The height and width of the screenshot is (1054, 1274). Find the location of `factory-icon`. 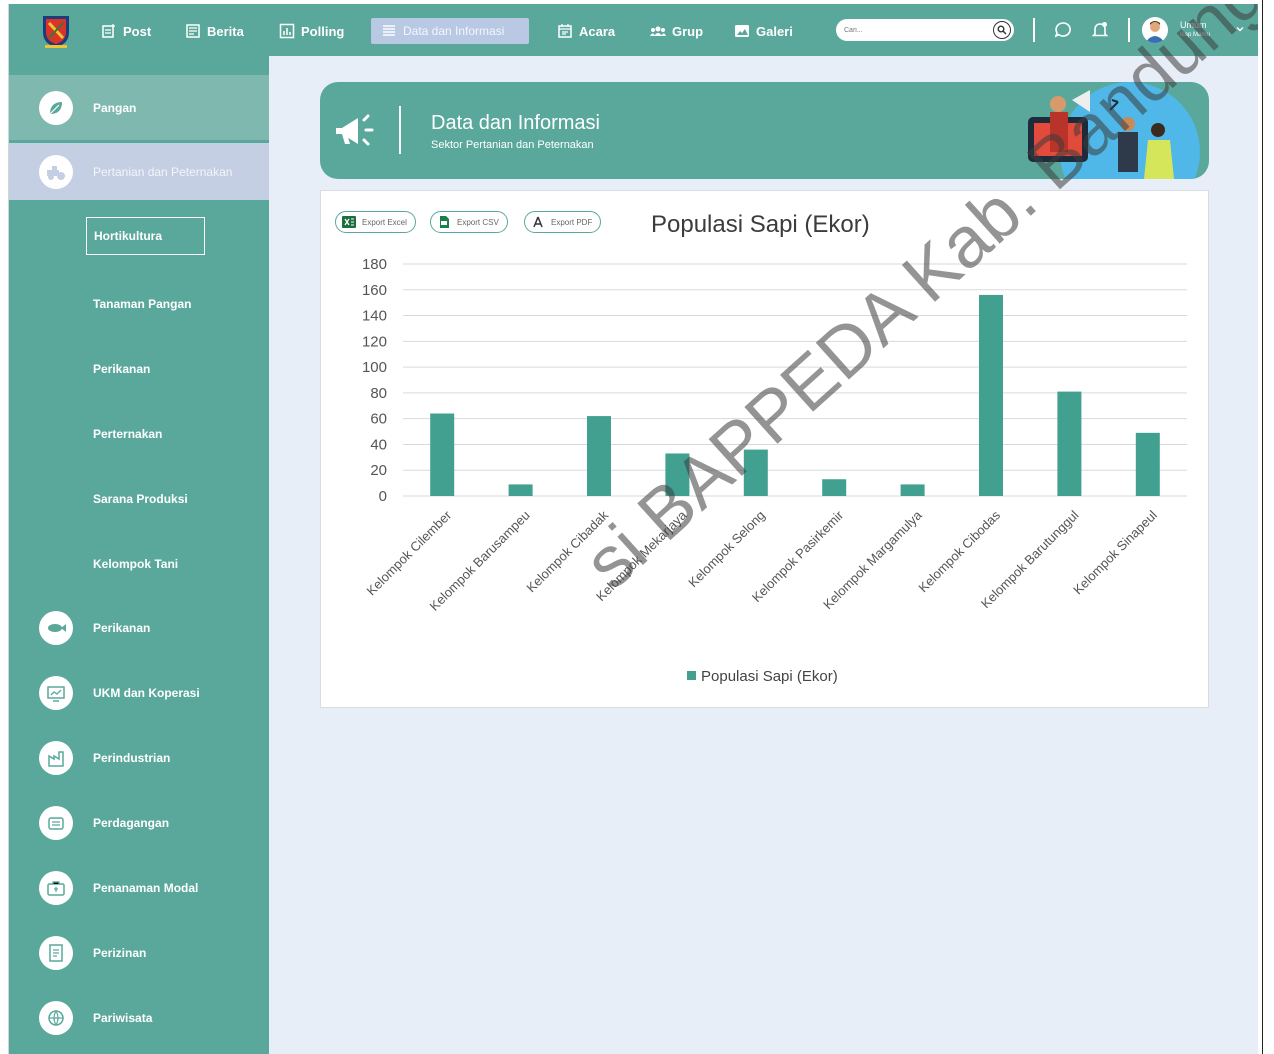

factory-icon is located at coordinates (56, 757).